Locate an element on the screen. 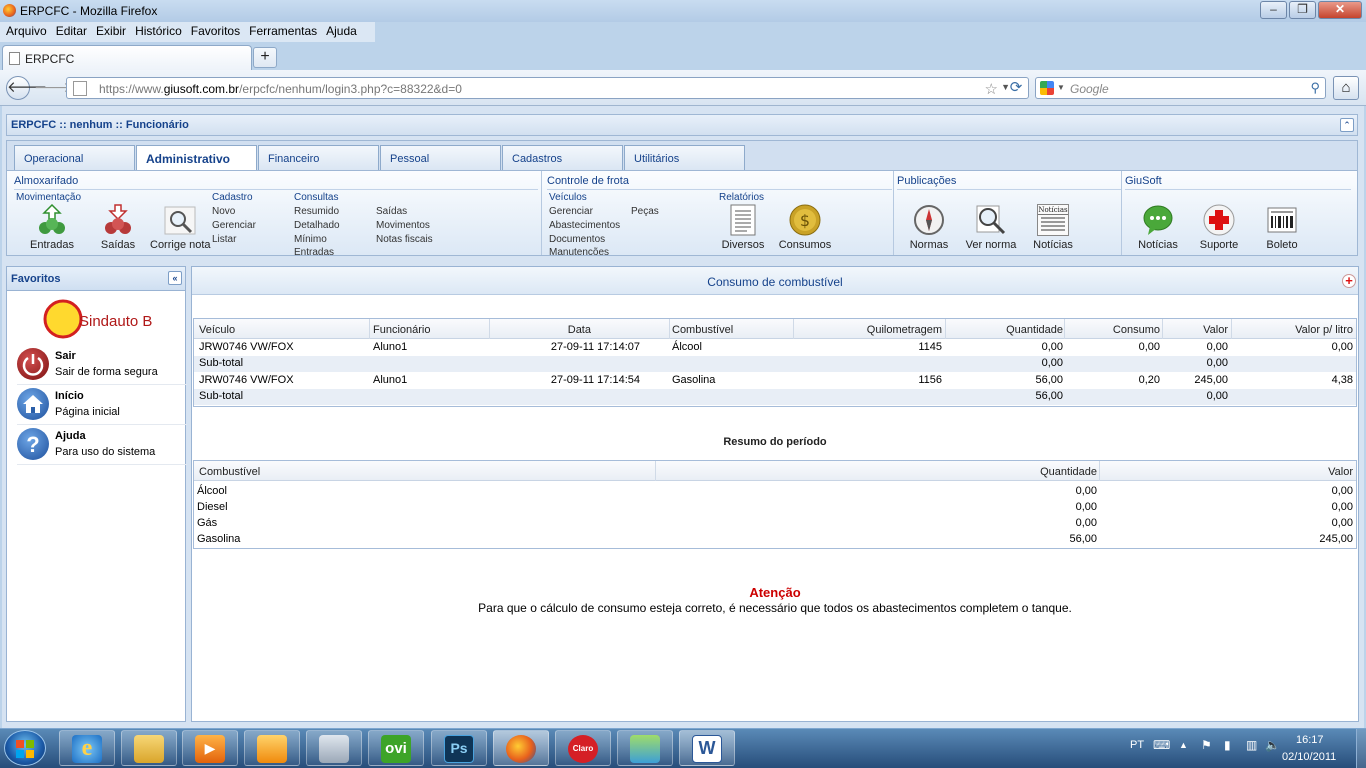 The height and width of the screenshot is (768, 1366). show-desktop-button is located at coordinates (1361, 748).